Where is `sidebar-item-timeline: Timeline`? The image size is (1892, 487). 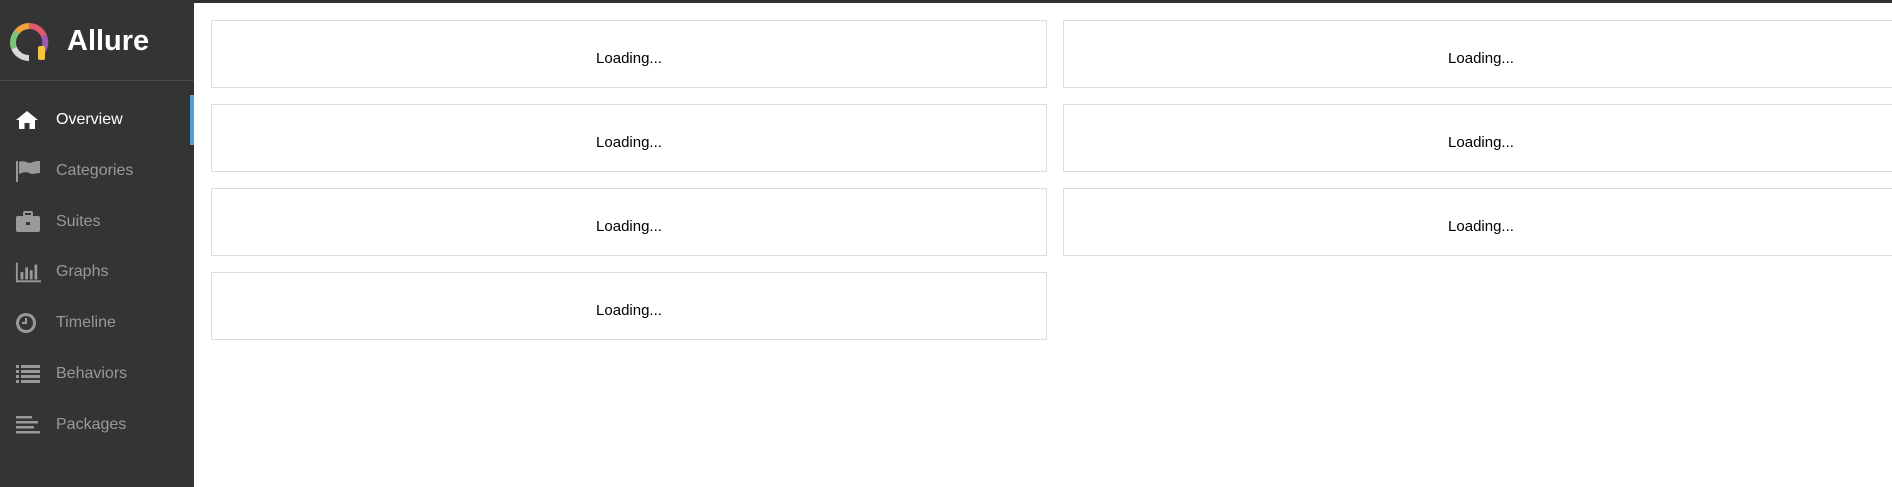 sidebar-item-timeline: Timeline is located at coordinates (97, 323).